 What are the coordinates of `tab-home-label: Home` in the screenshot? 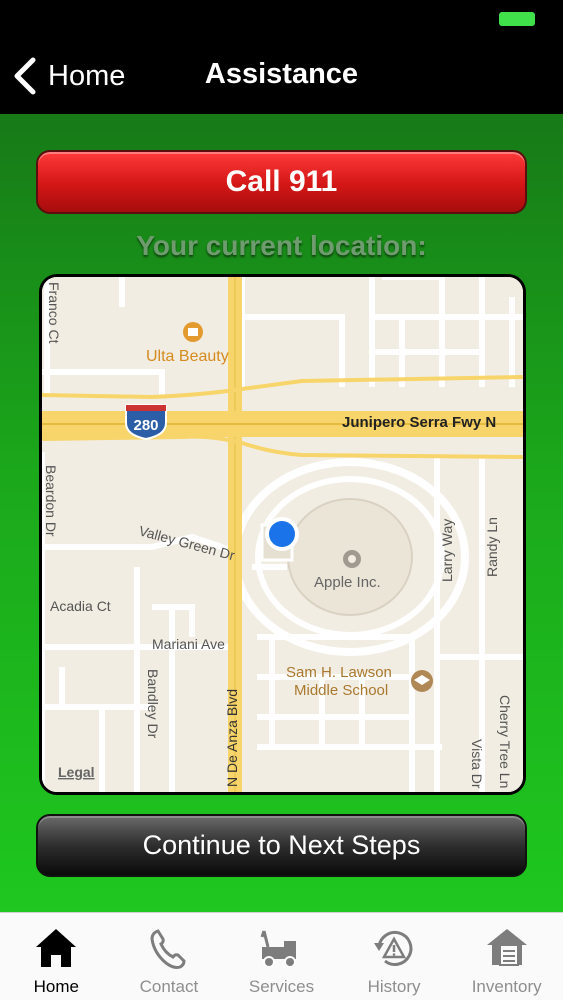 It's located at (56, 986).